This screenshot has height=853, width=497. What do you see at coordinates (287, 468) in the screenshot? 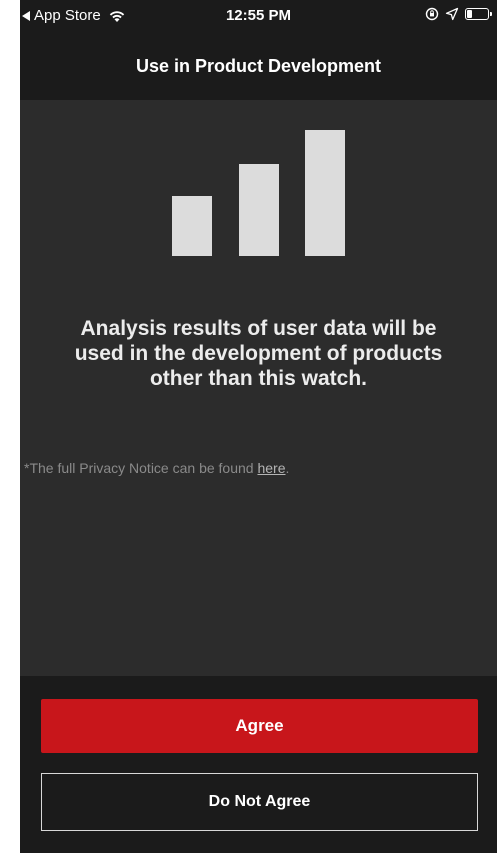
I see `privacy-suffix: .` at bounding box center [287, 468].